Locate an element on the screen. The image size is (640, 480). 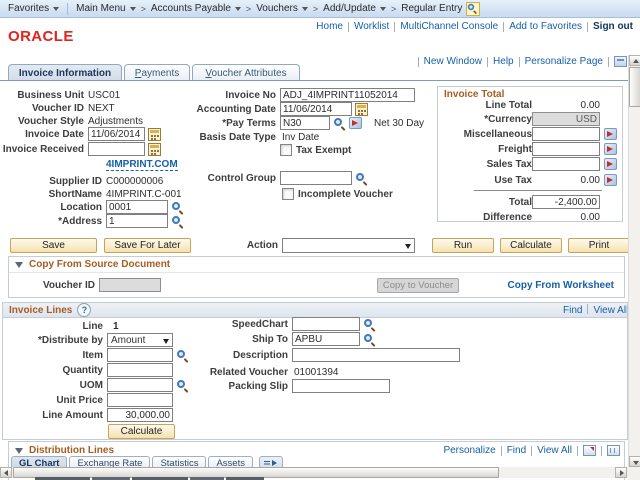
breadcrumb-search-icon is located at coordinates (473, 8).